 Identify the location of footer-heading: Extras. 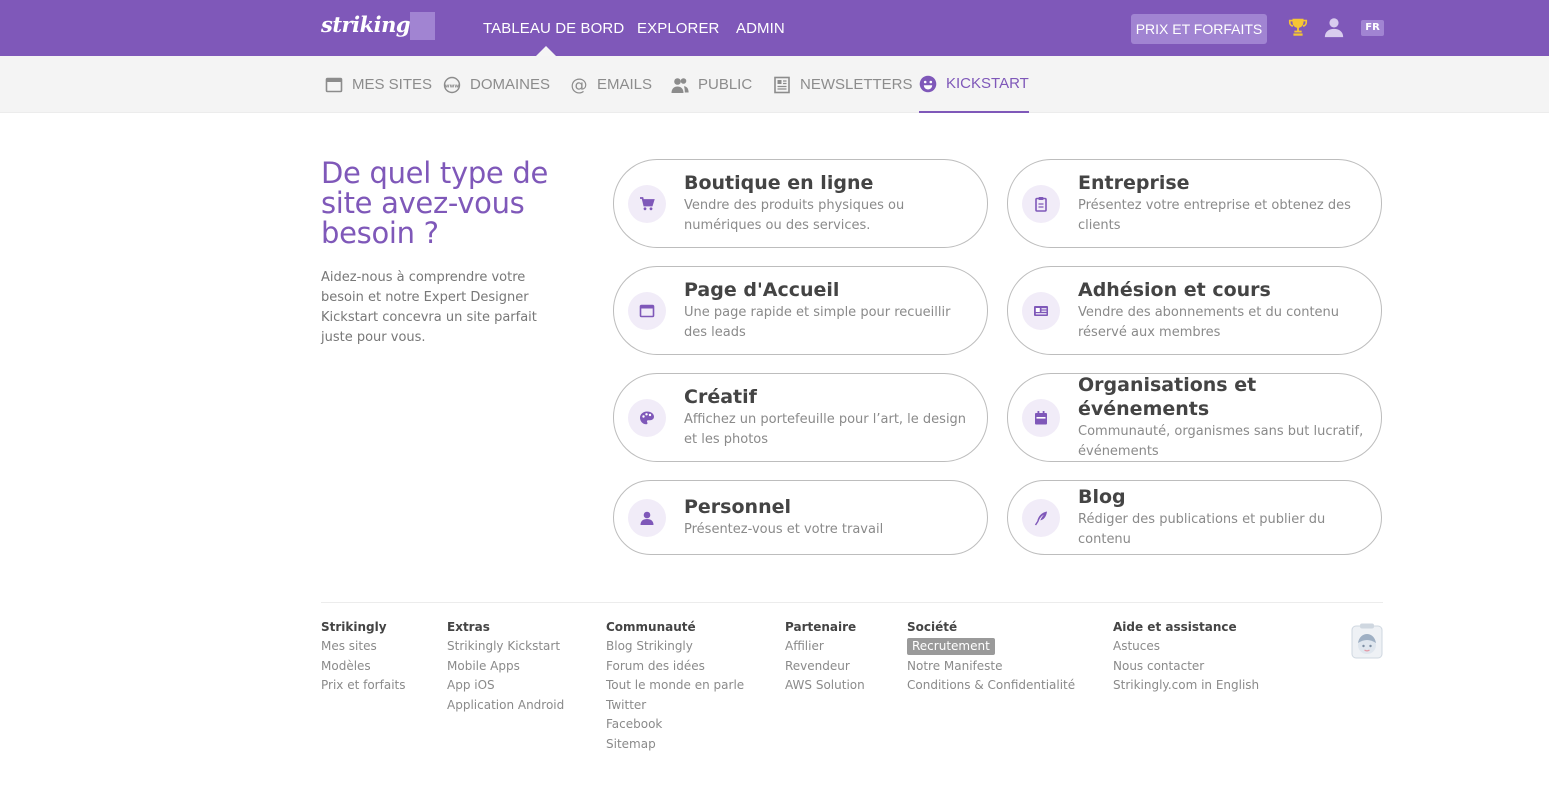
(468, 627).